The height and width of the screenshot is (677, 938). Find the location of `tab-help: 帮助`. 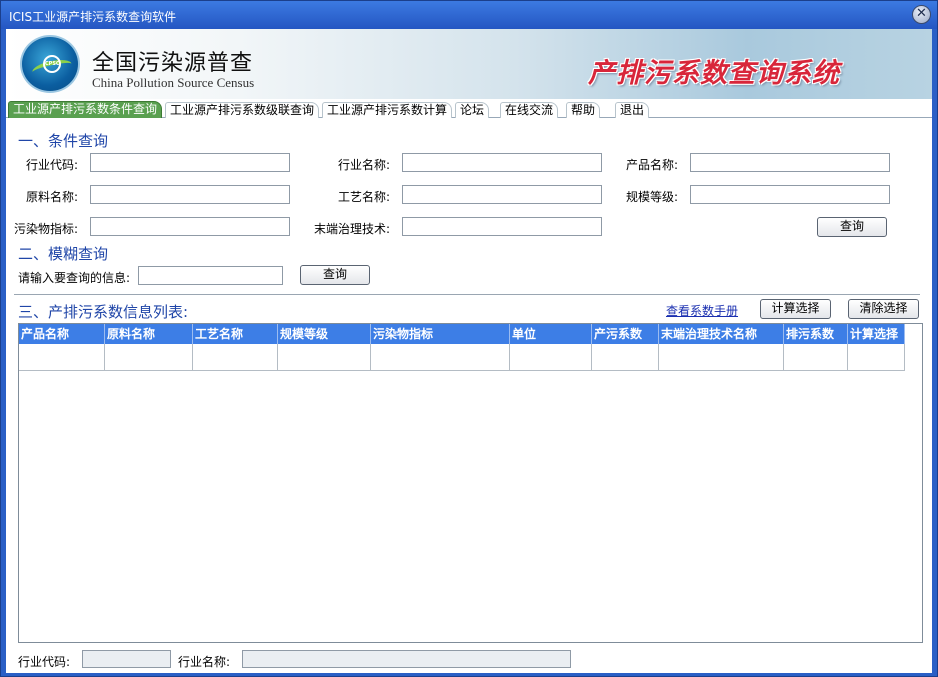

tab-help: 帮助 is located at coordinates (583, 110).